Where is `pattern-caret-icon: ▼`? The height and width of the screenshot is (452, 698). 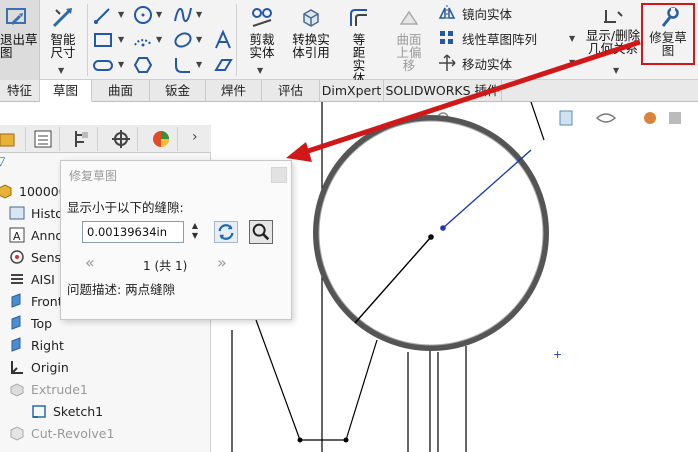 pattern-caret-icon: ▼ is located at coordinates (572, 38).